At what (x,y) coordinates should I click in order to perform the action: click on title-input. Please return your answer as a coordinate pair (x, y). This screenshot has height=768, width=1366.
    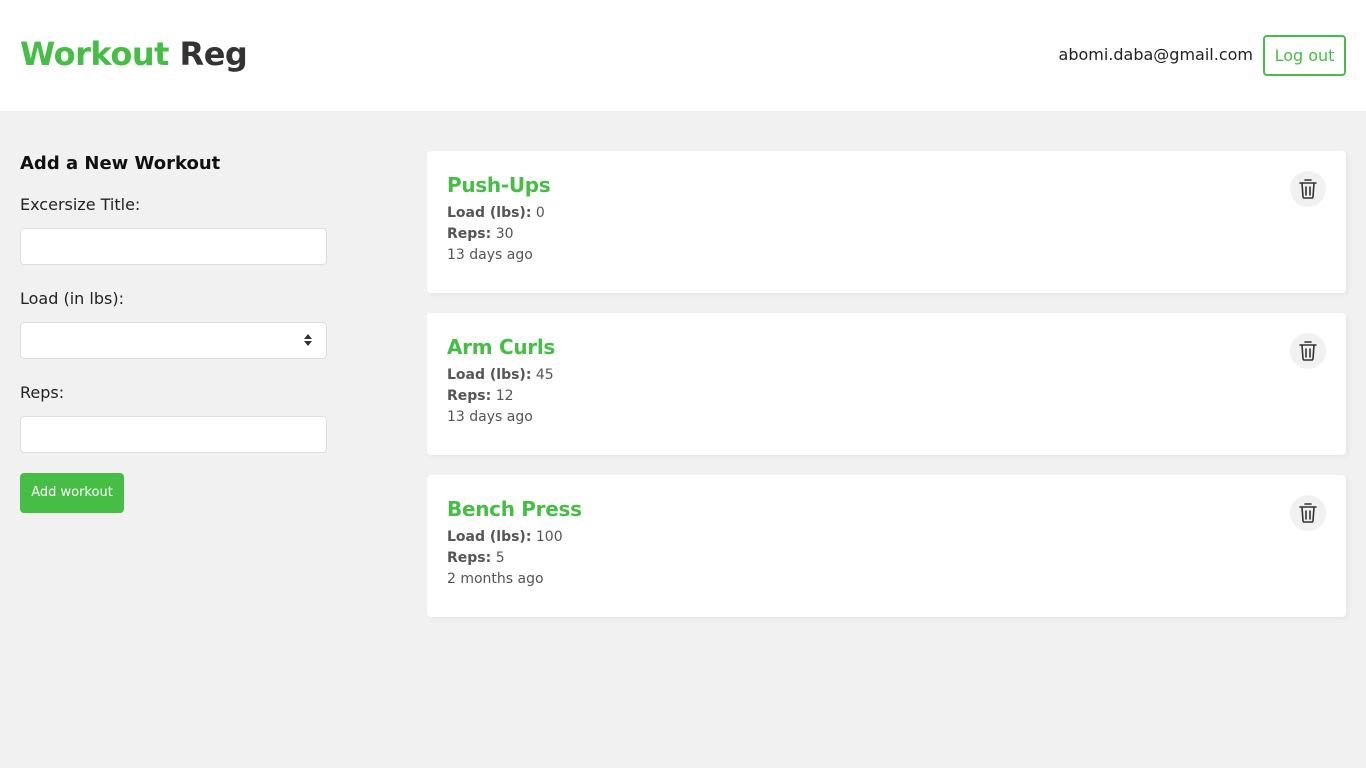
    Looking at the image, I should click on (173, 246).